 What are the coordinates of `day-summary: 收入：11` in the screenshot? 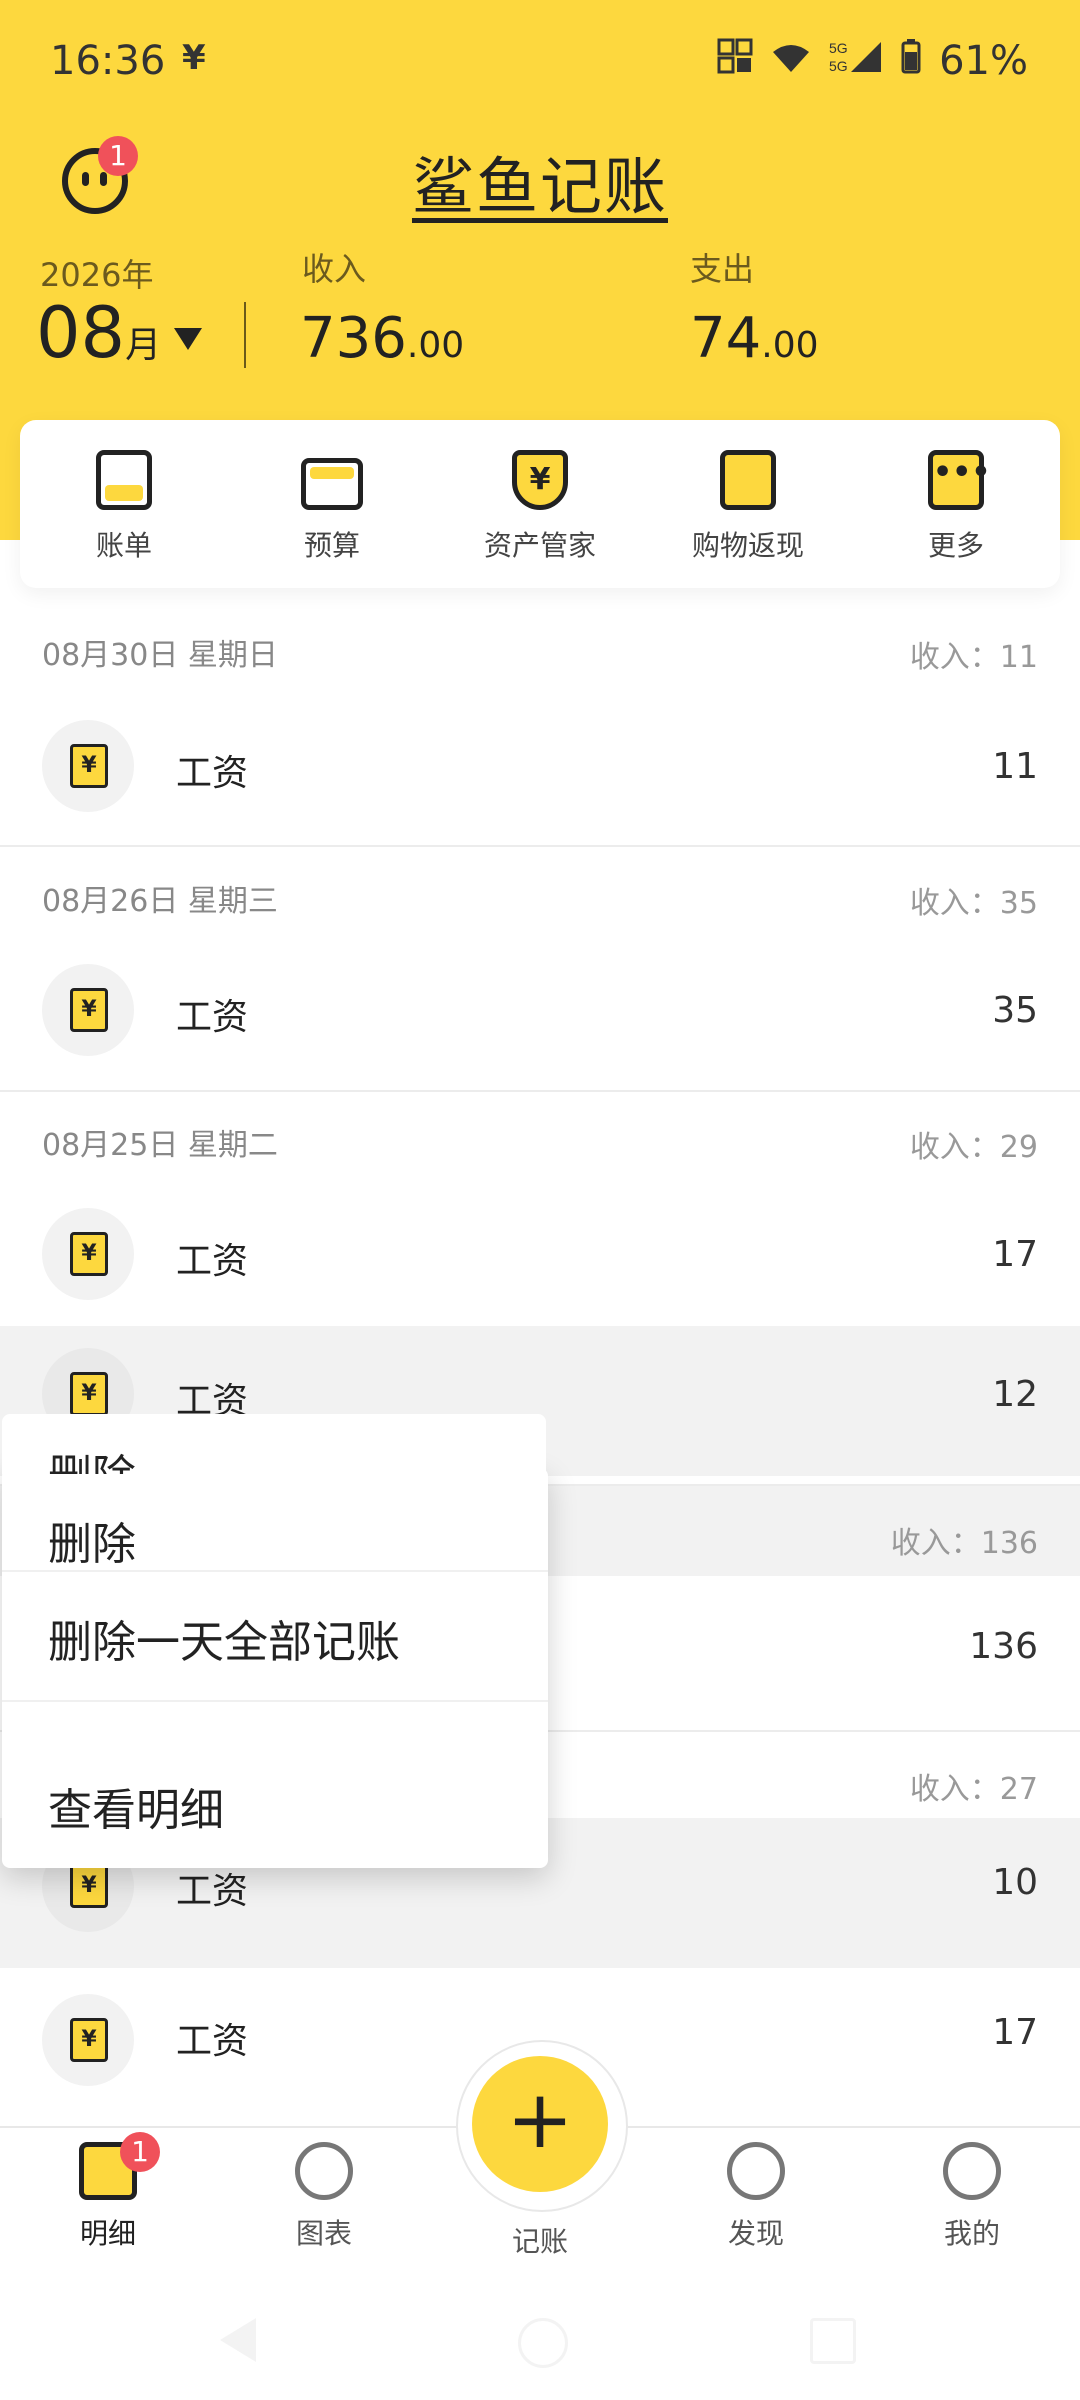 It's located at (973, 657).